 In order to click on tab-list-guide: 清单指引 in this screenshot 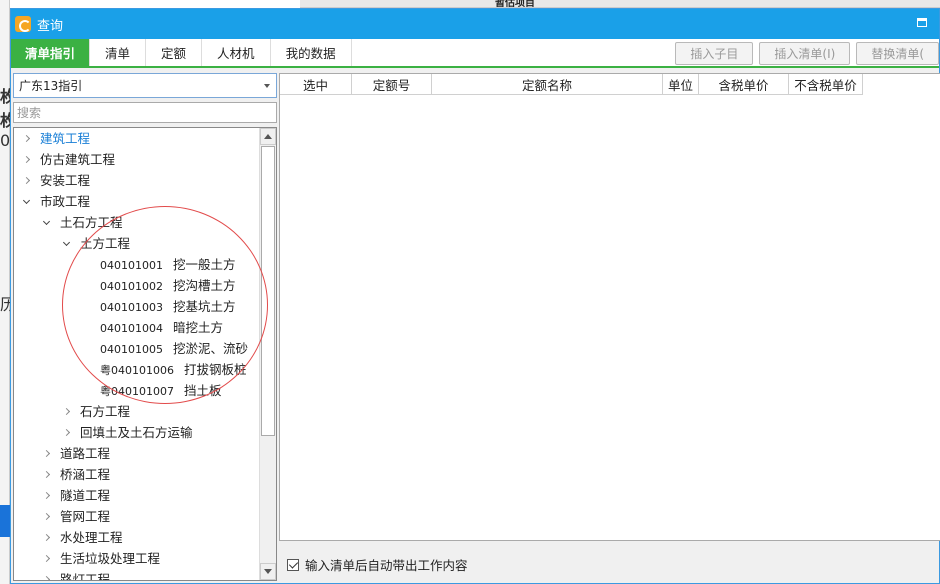, I will do `click(51, 52)`.